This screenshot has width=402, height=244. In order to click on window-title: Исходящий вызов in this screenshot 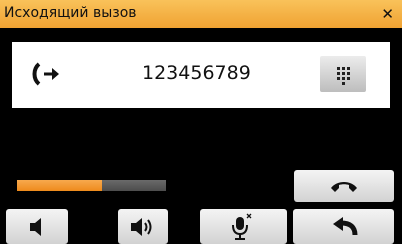, I will do `click(70, 13)`.